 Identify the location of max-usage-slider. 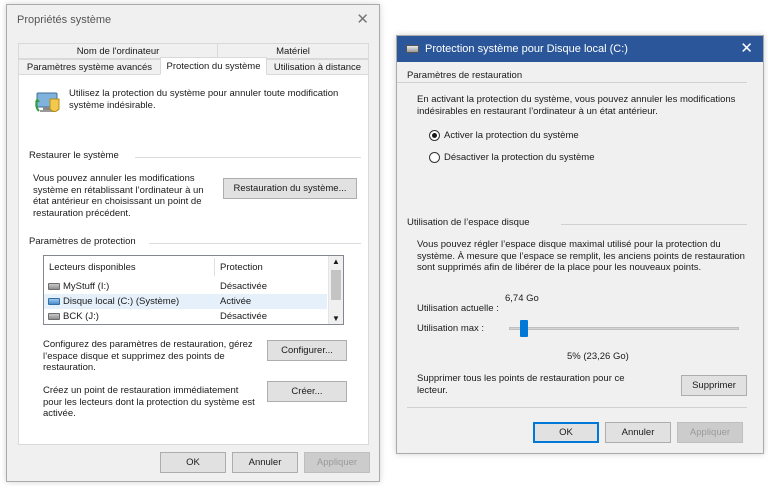
(624, 328).